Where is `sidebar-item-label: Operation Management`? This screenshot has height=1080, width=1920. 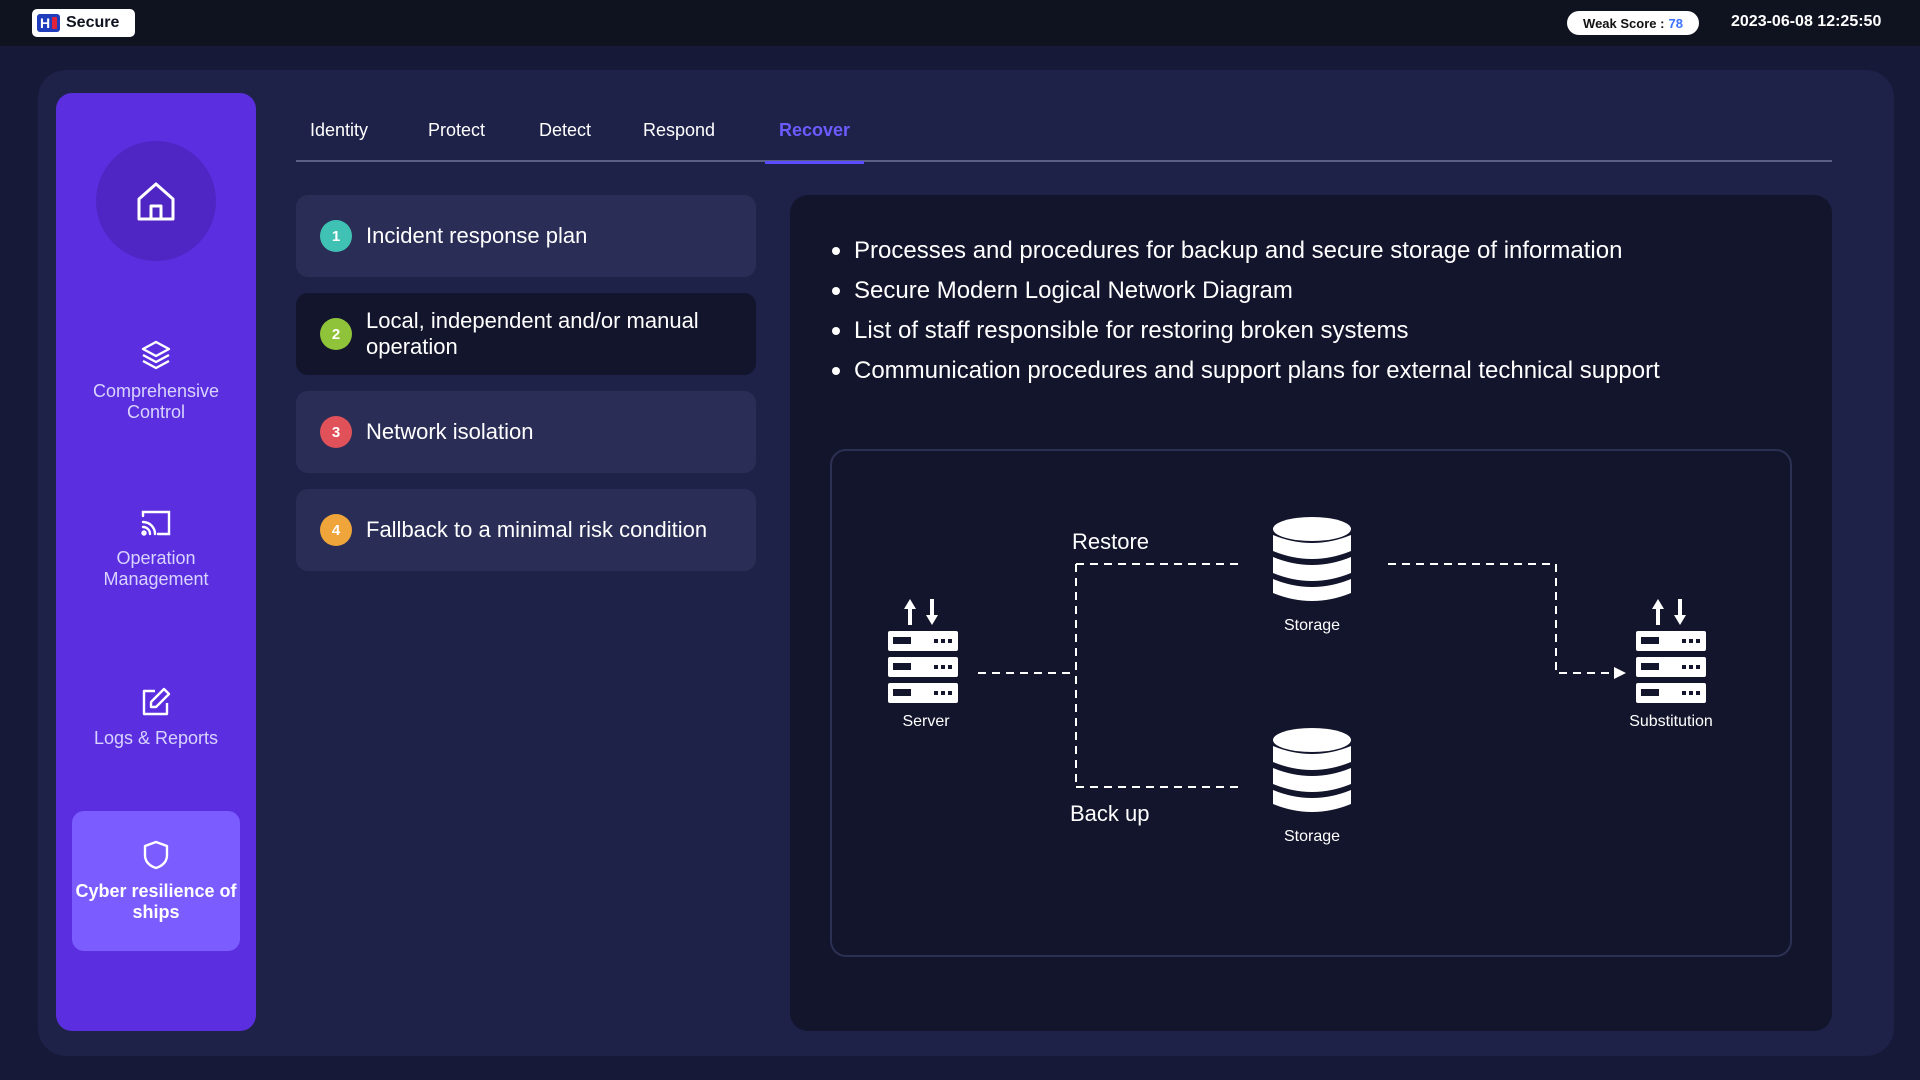
sidebar-item-label: Operation Management is located at coordinates (156, 568).